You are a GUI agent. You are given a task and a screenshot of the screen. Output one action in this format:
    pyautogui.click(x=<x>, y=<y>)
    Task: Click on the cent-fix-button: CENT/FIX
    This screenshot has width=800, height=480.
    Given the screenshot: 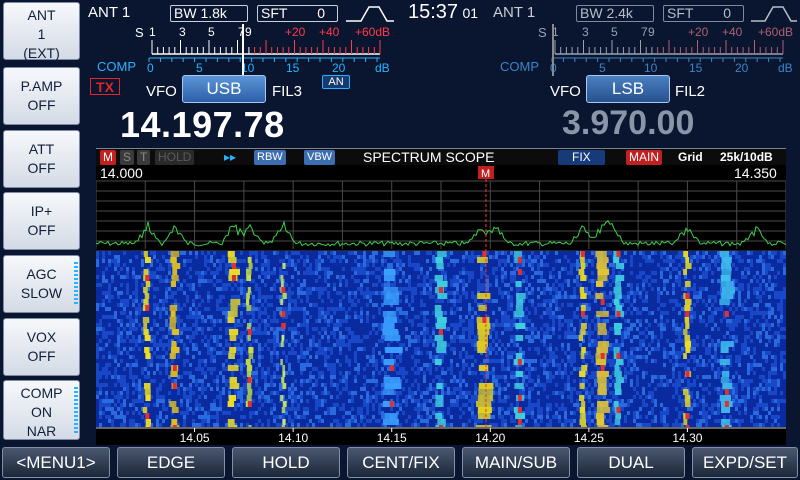 What is the action you would take?
    pyautogui.click(x=401, y=462)
    